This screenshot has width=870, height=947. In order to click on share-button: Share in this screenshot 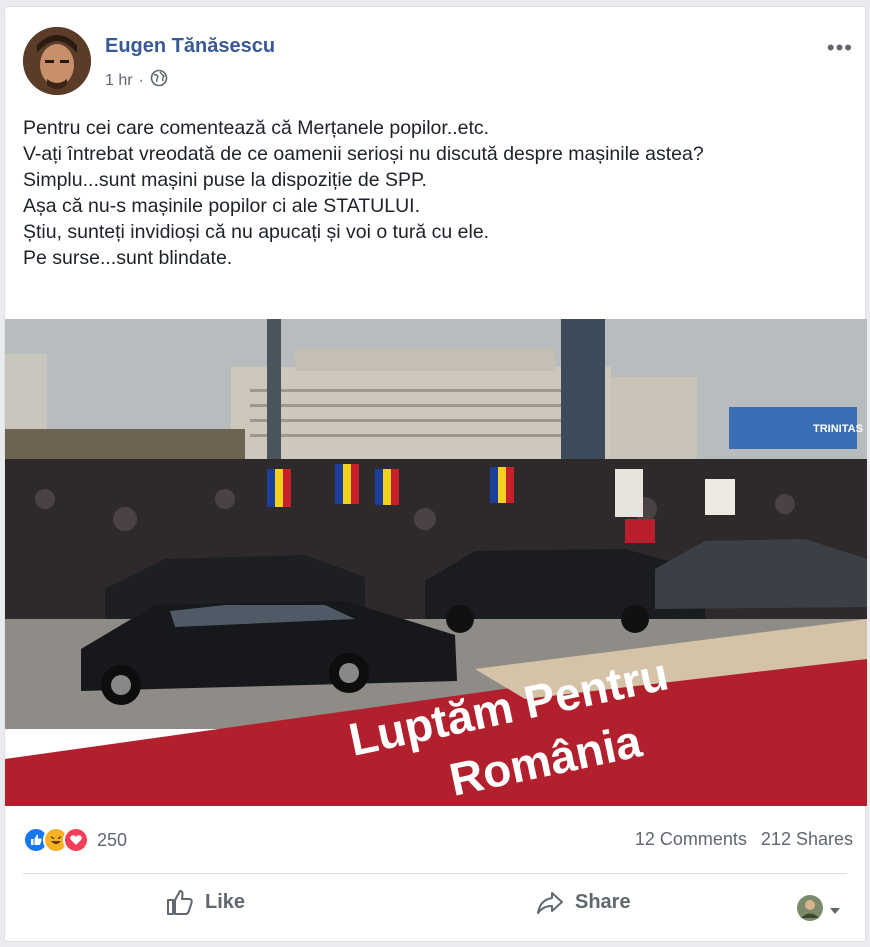, I will do `click(583, 902)`.